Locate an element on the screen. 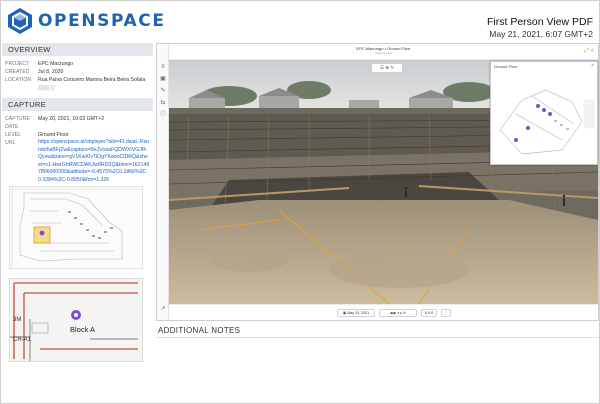 The width and height of the screenshot is (600, 404). overview-row-project: PROJECT EPC Macrungo is located at coordinates (77, 64).